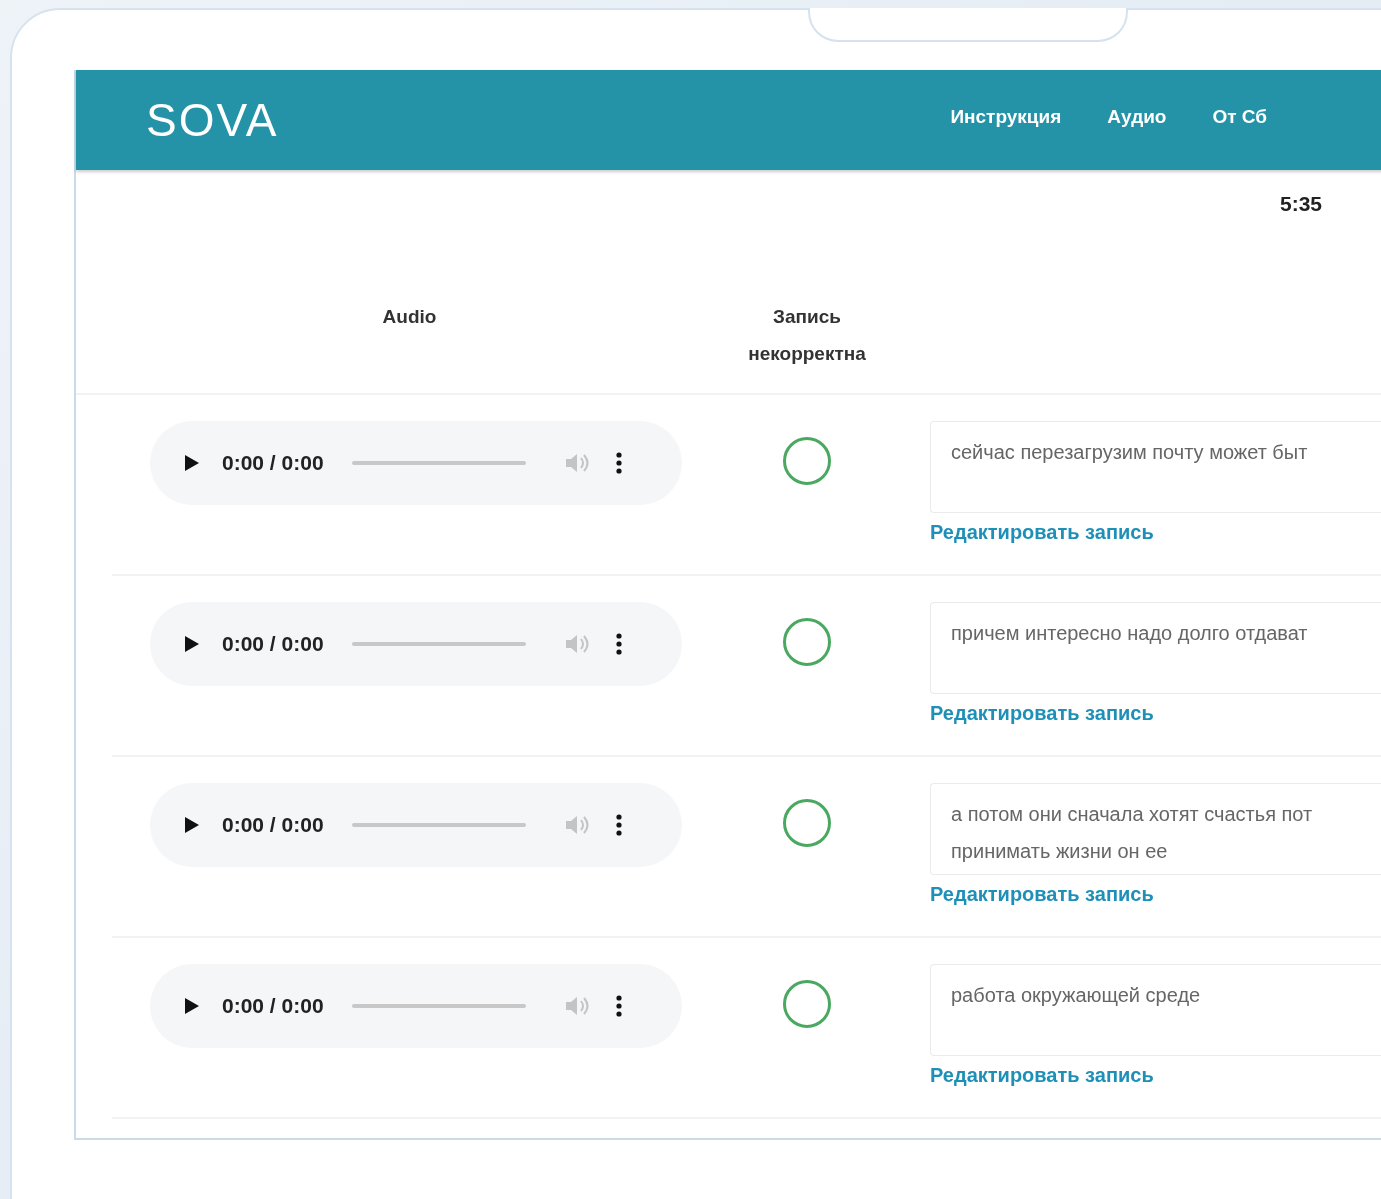 This screenshot has height=1199, width=1381. I want to click on nav-link: Аудио, so click(1137, 117).